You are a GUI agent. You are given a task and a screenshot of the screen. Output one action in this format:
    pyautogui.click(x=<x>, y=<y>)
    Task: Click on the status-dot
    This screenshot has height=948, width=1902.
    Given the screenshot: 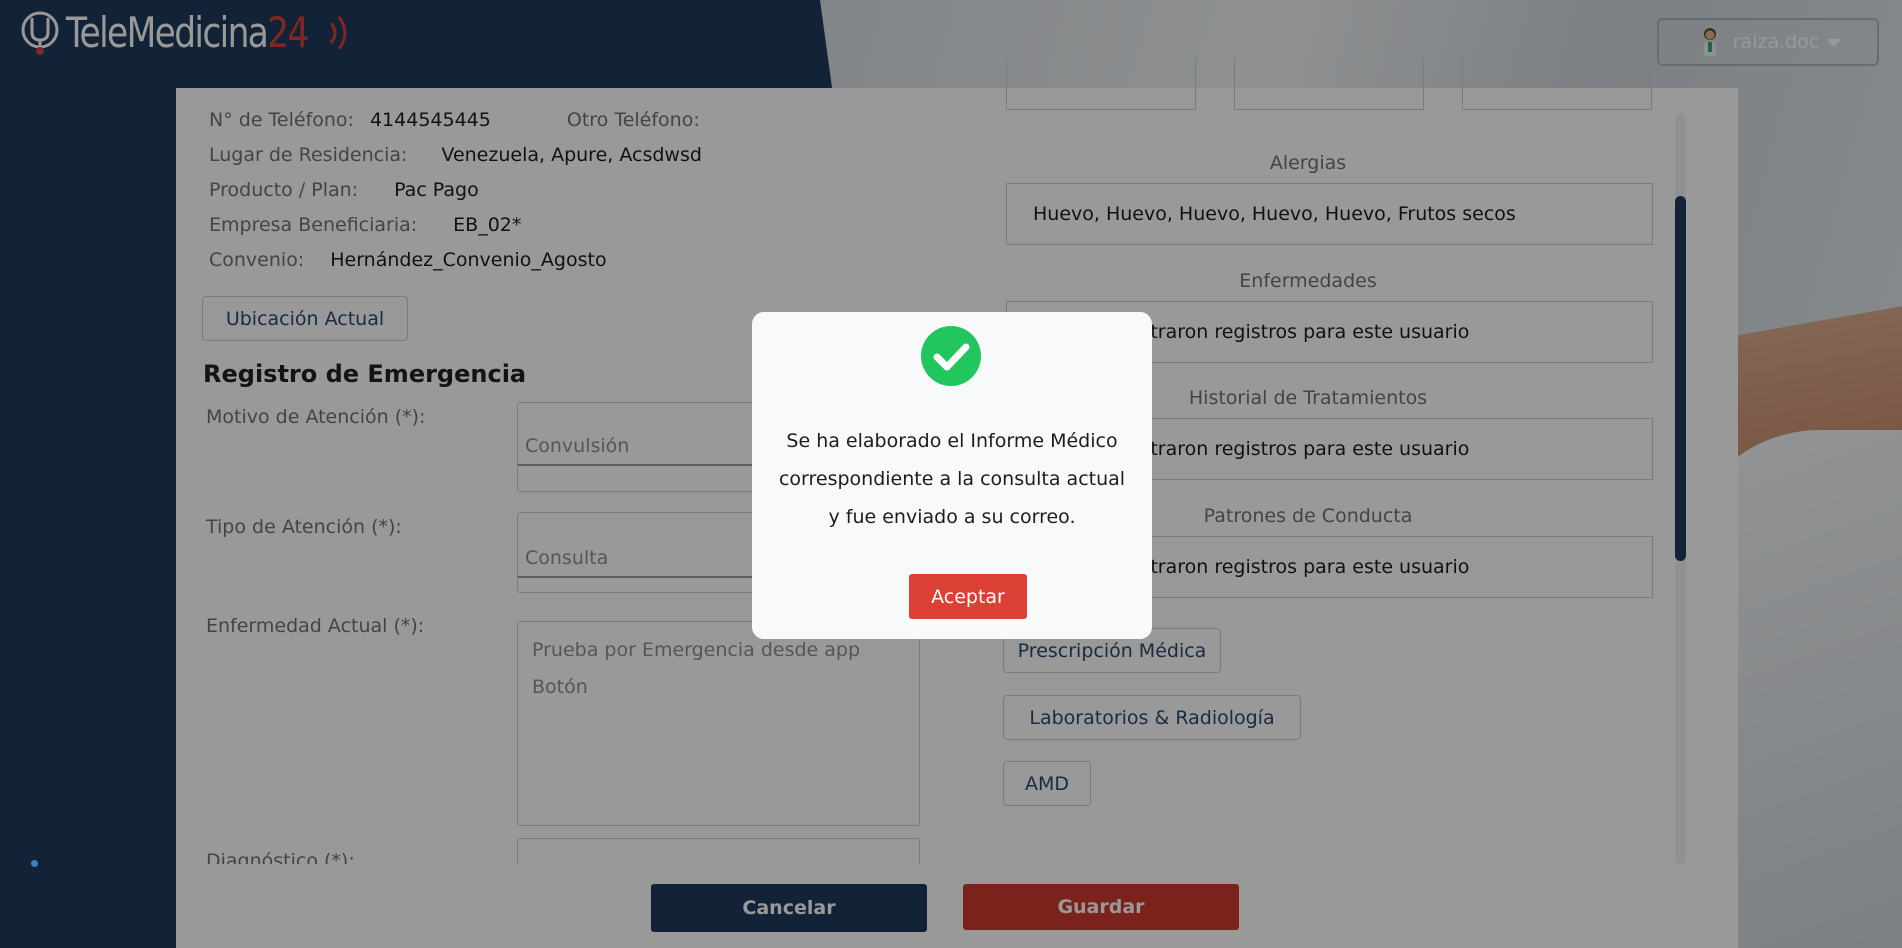 What is the action you would take?
    pyautogui.click(x=34, y=863)
    